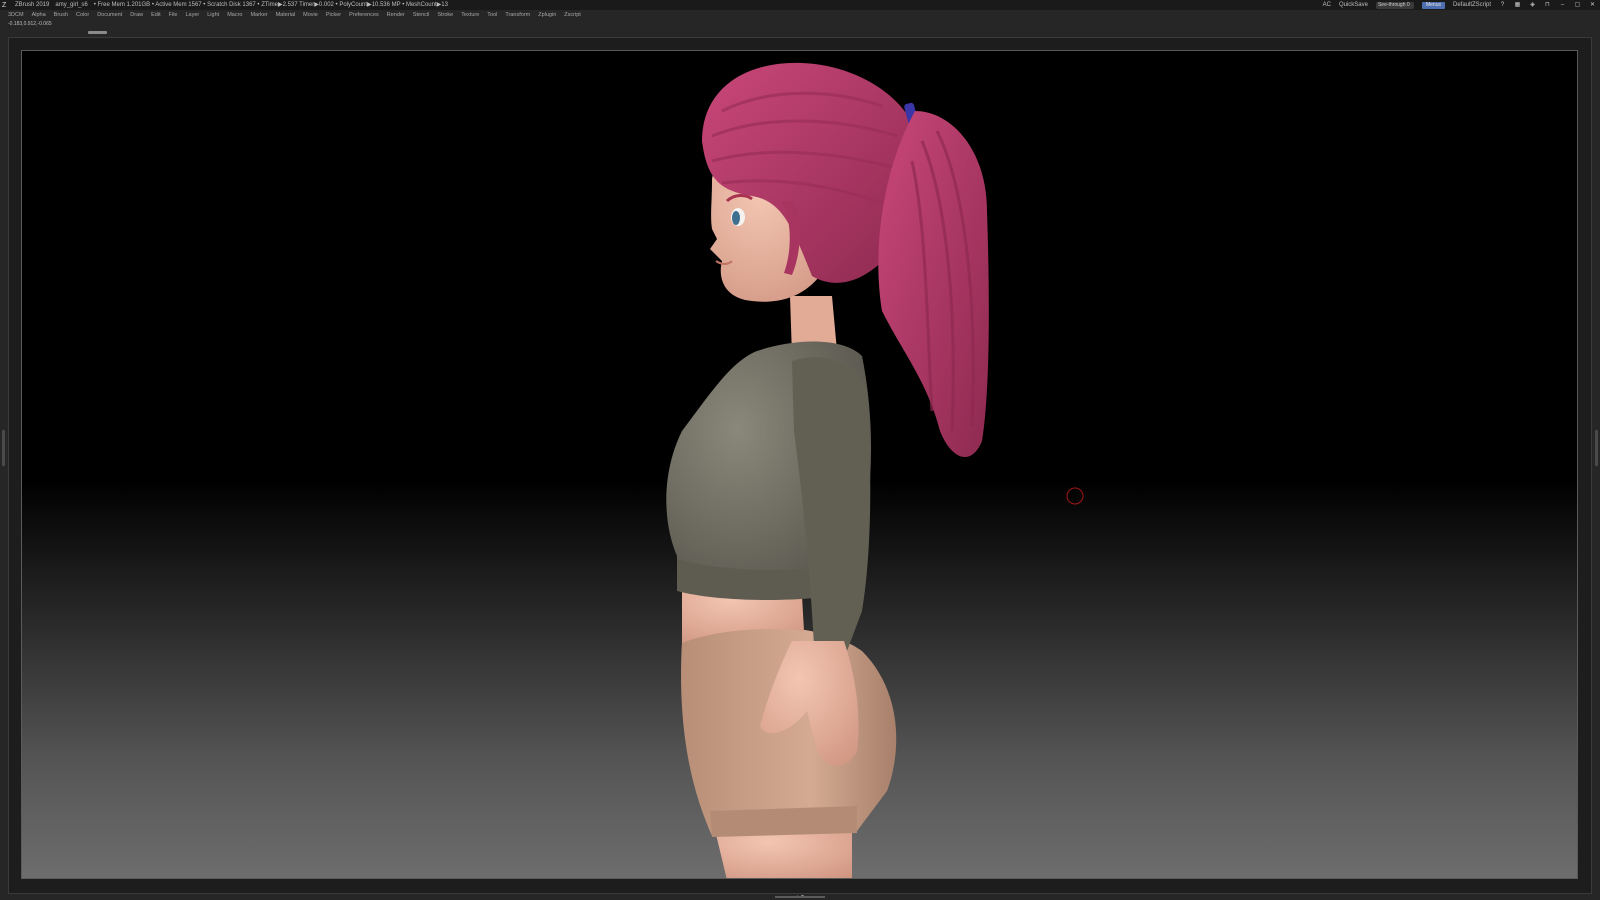 The height and width of the screenshot is (900, 1600). I want to click on see-through-label: See-through, so click(1391, 4).